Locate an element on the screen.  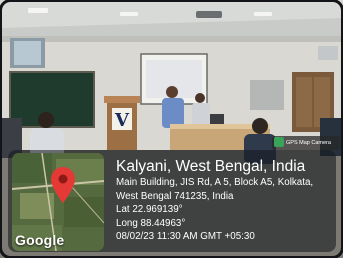
projector is located at coordinates (209, 14).